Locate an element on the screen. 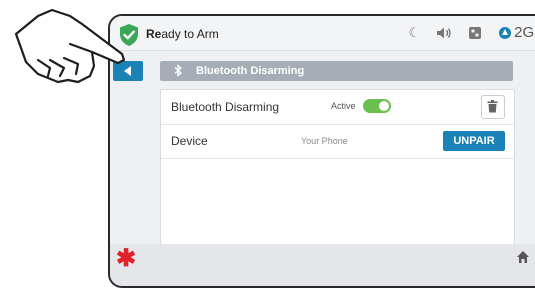  section-header: Bluetooth Disarming is located at coordinates (336, 71).